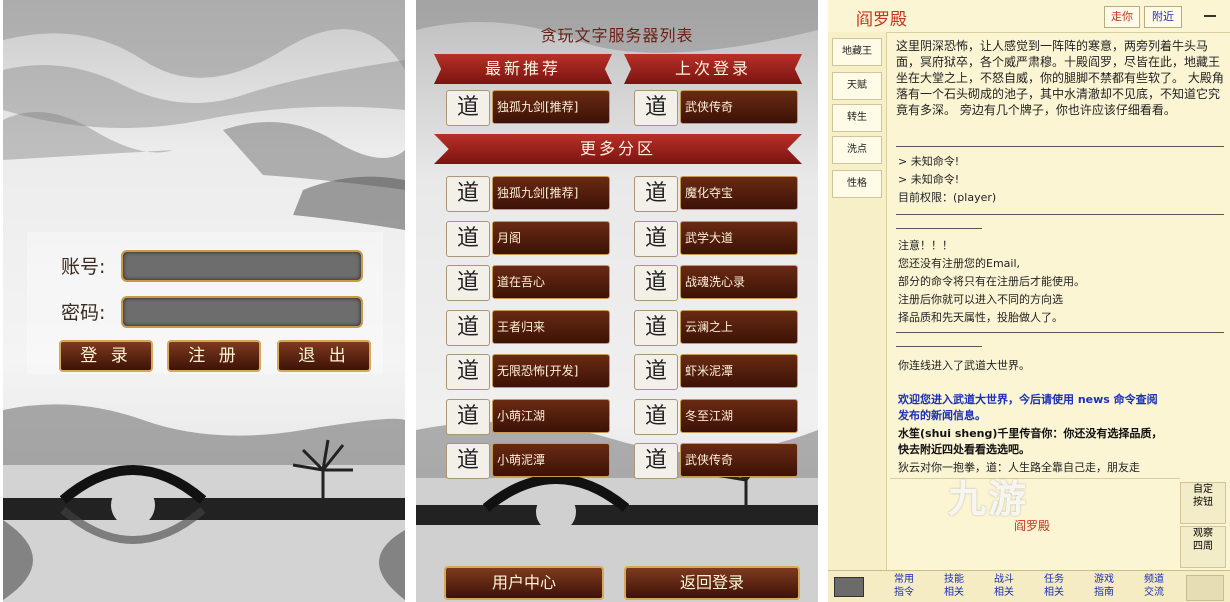 The image size is (1230, 602). What do you see at coordinates (881, 20) in the screenshot?
I see `room-title: 阎罗殿` at bounding box center [881, 20].